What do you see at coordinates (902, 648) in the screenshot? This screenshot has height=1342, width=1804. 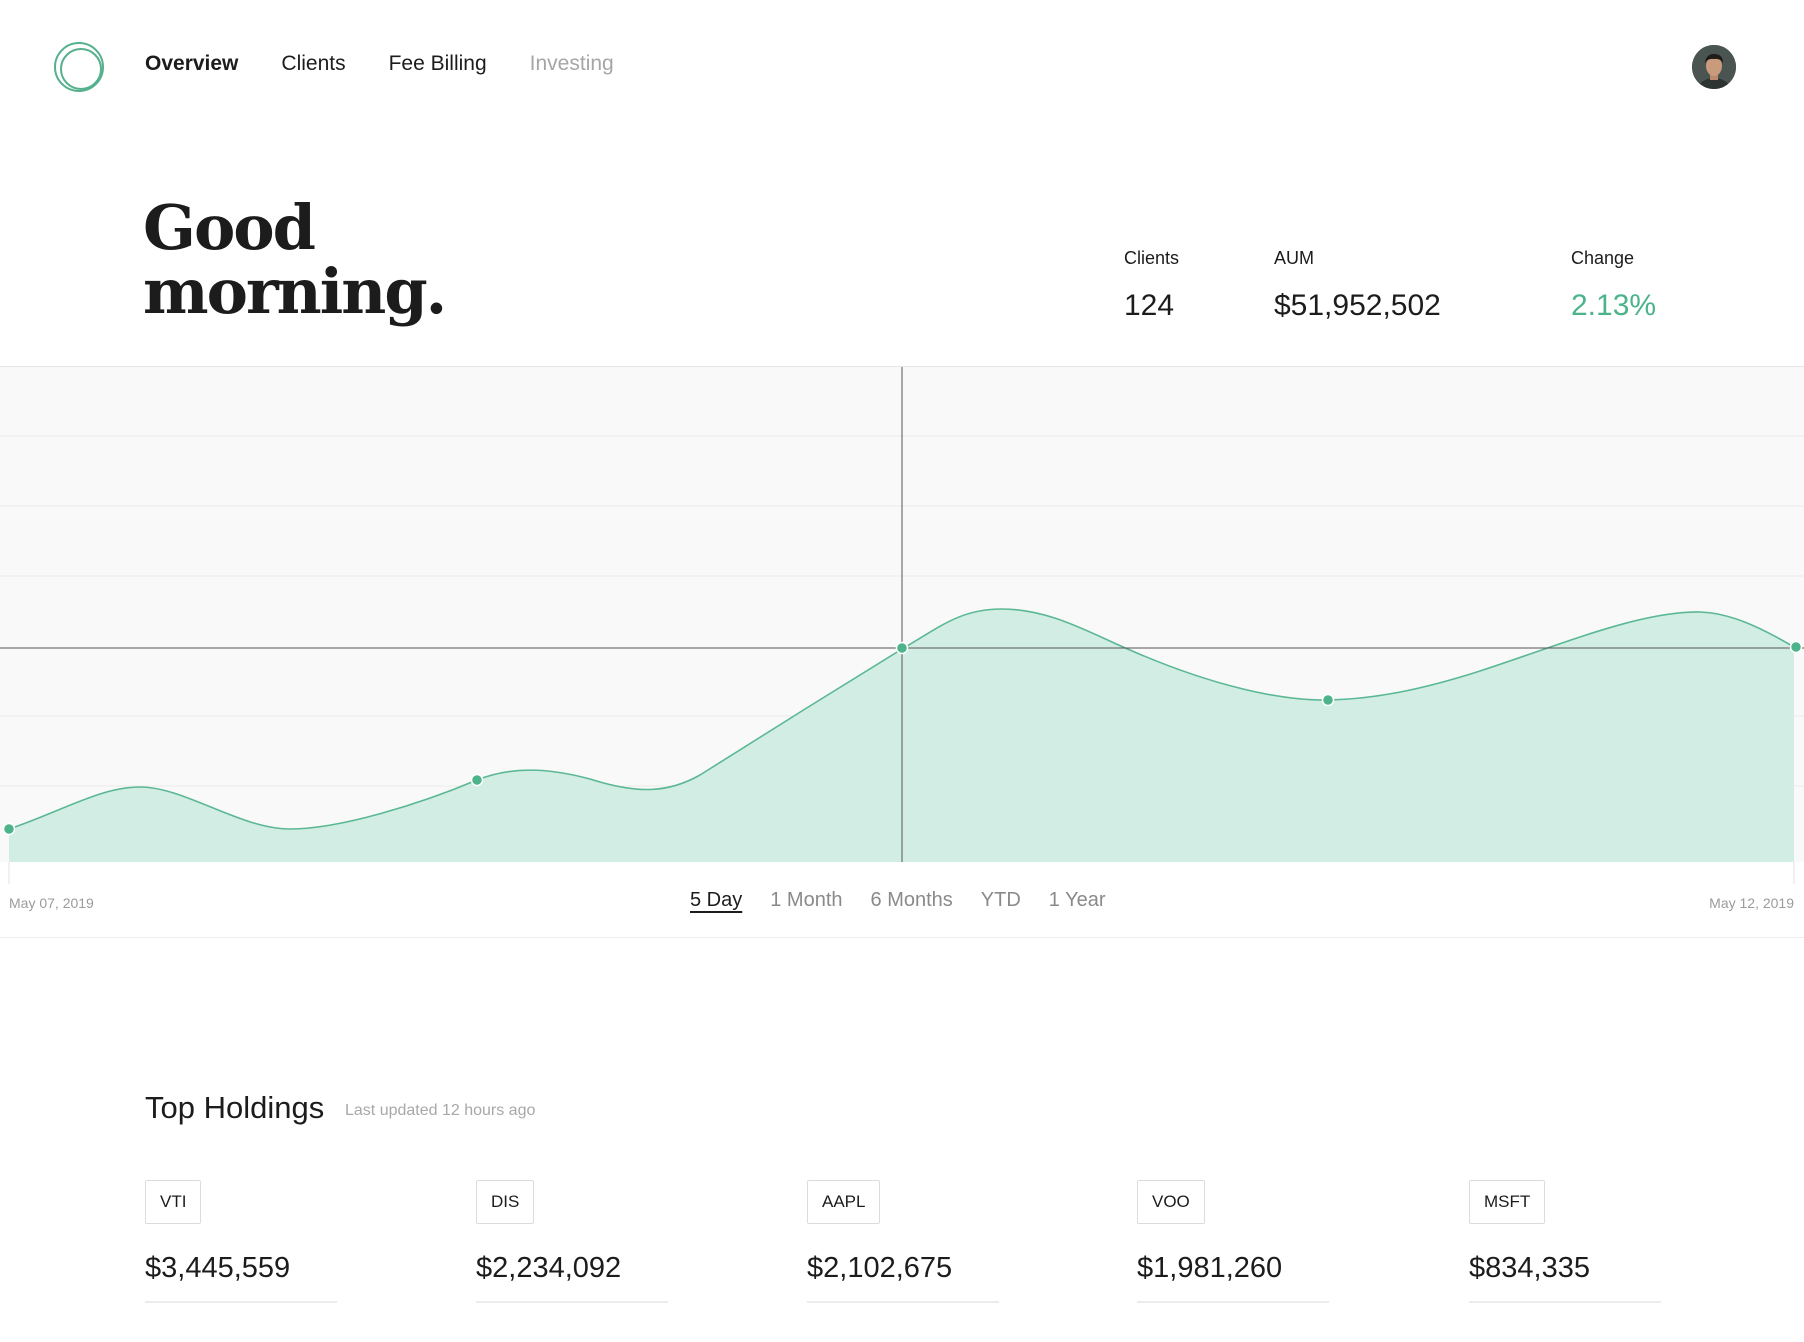 I see `chart-point-selected` at bounding box center [902, 648].